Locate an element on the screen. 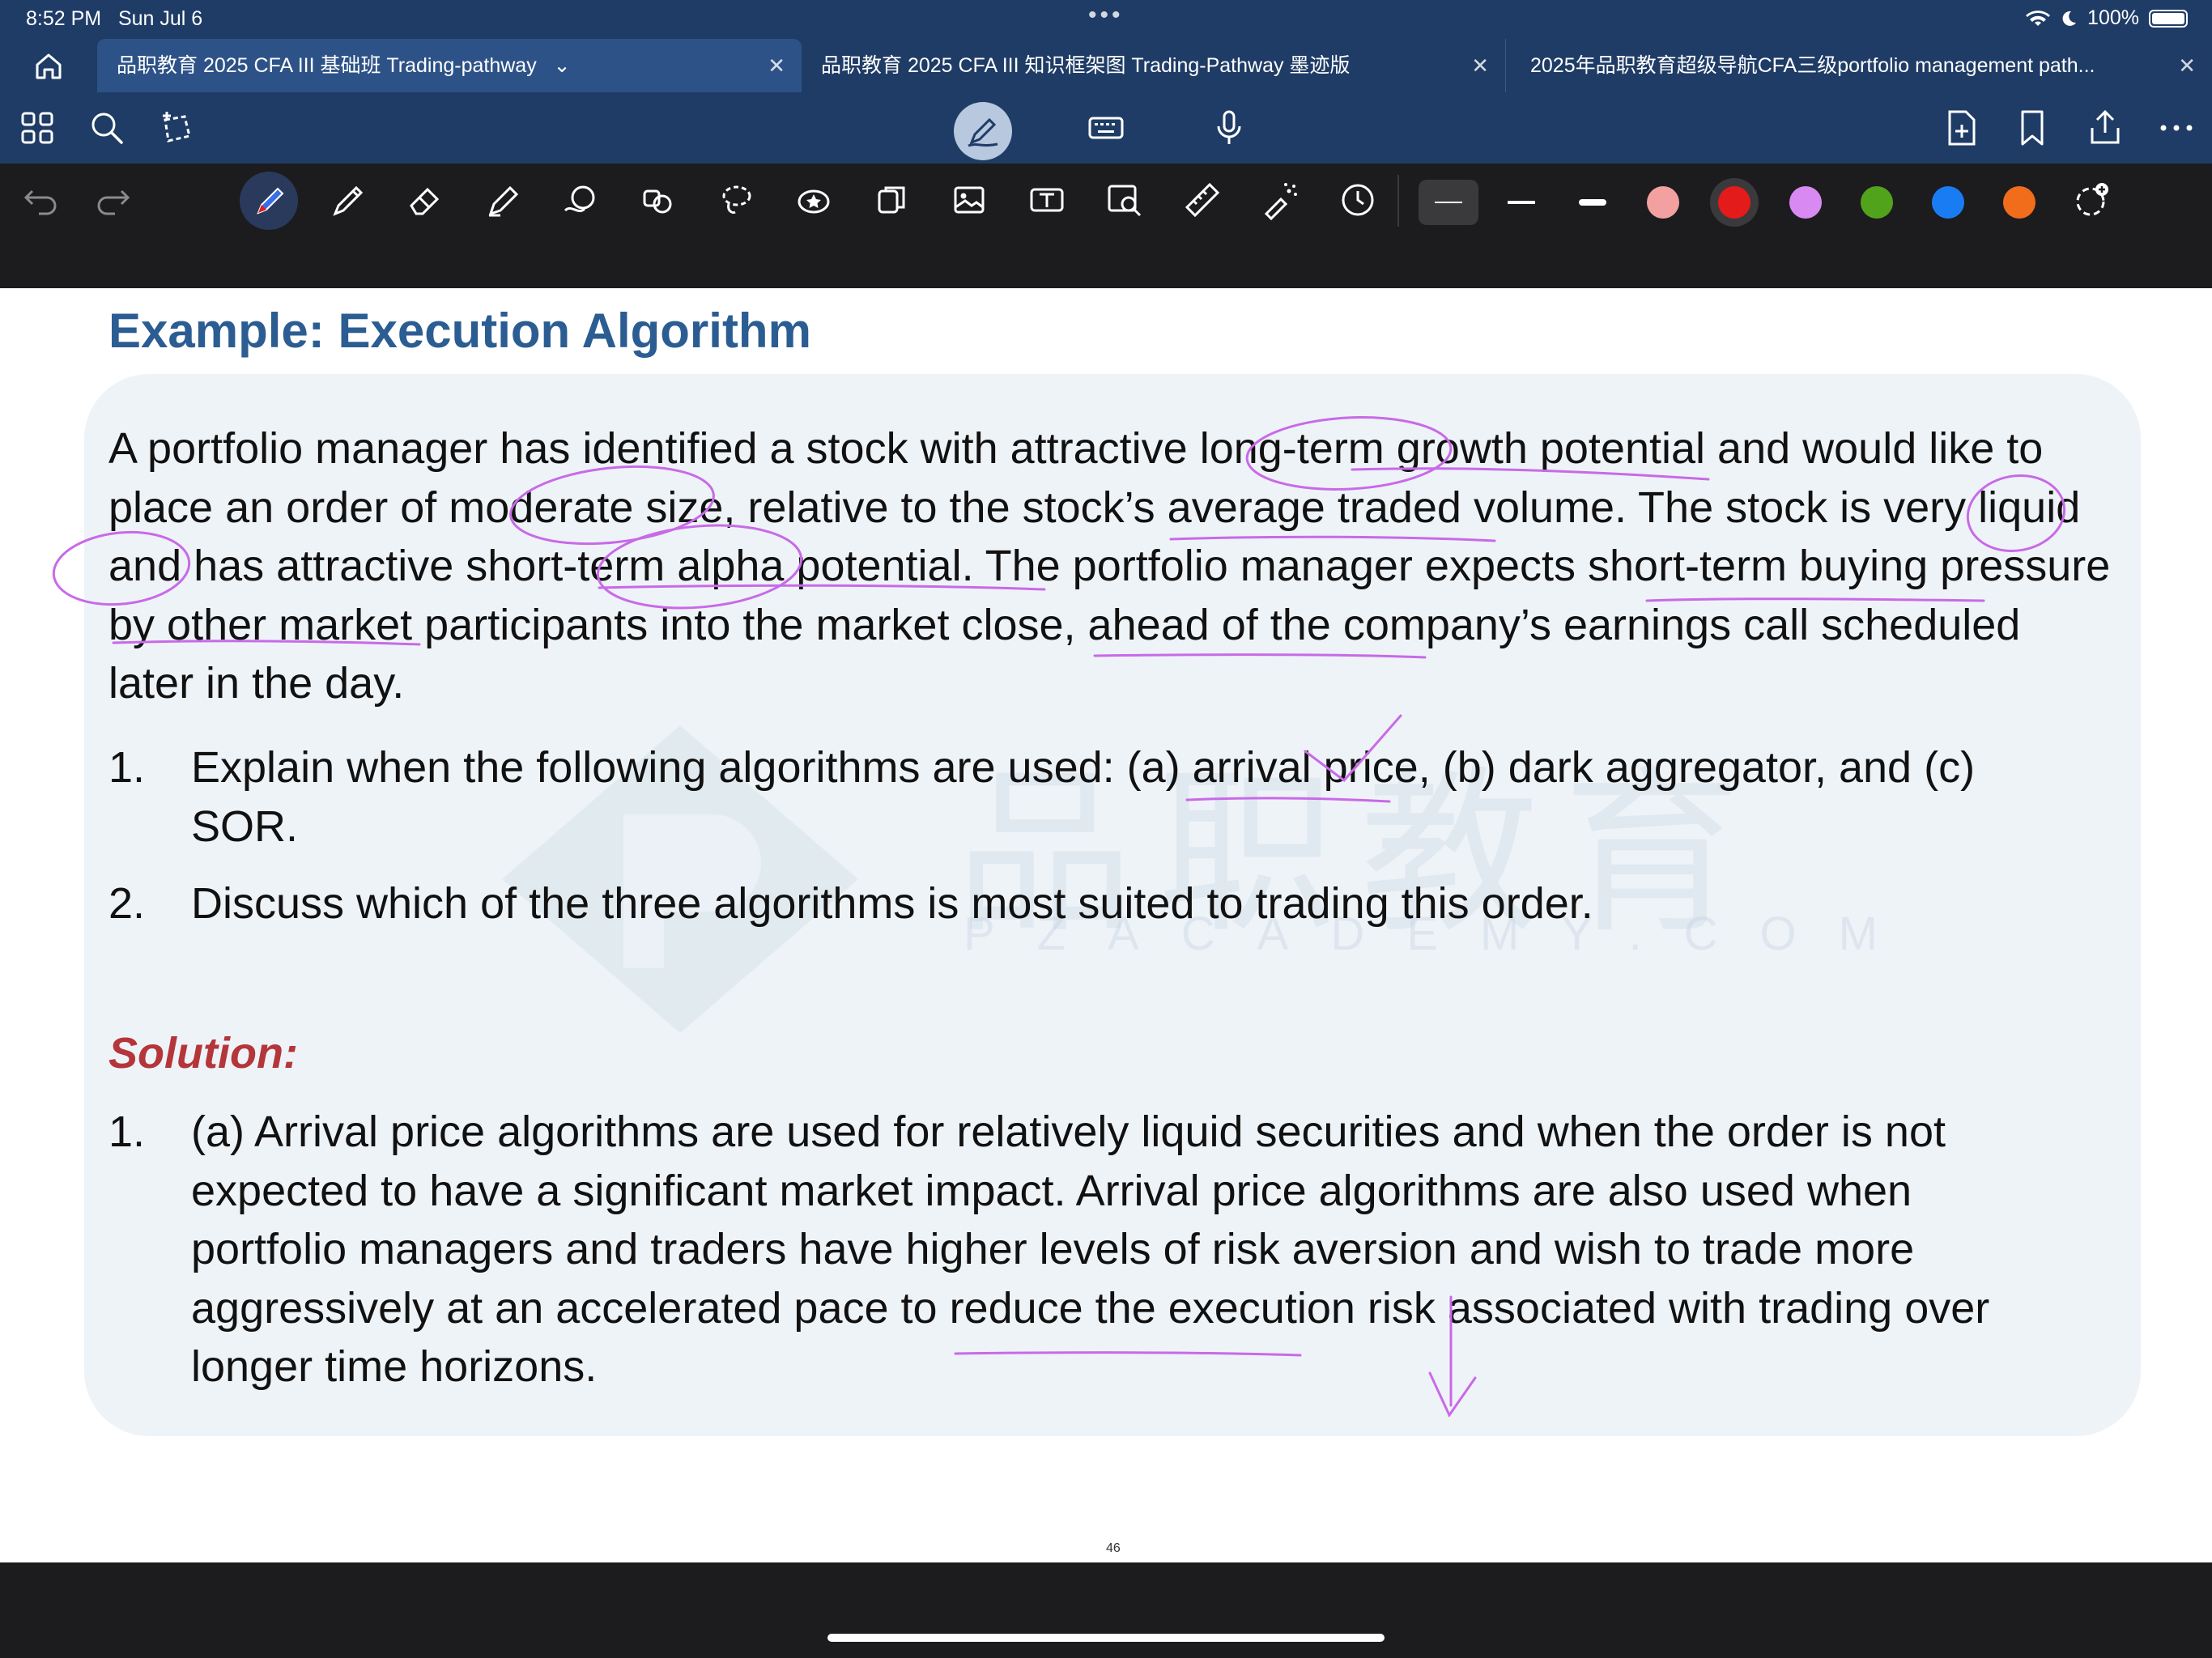 This screenshot has height=1658, width=2212. lasso-select-icon is located at coordinates (177, 127).